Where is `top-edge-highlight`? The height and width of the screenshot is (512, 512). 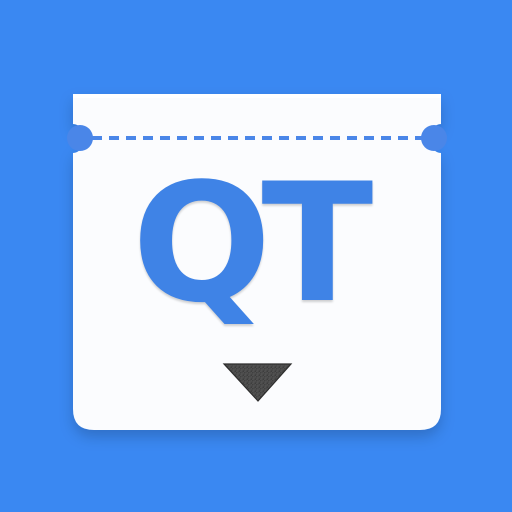 top-edge-highlight is located at coordinates (257, 96).